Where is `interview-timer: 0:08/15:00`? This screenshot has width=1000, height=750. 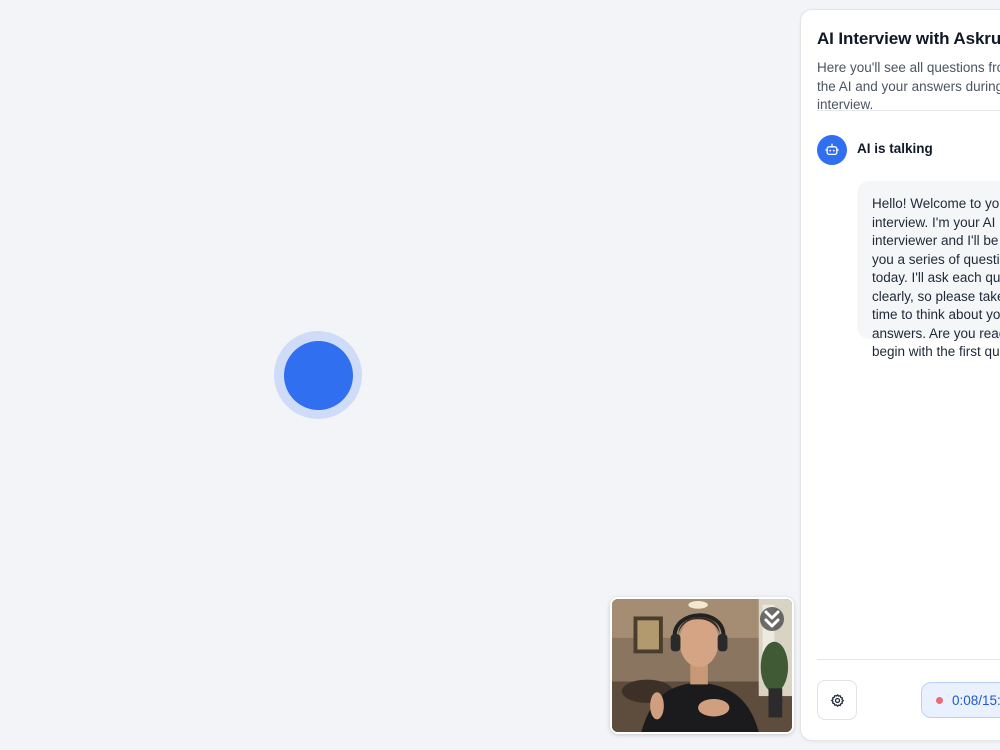
interview-timer: 0:08/15:00 is located at coordinates (960, 700).